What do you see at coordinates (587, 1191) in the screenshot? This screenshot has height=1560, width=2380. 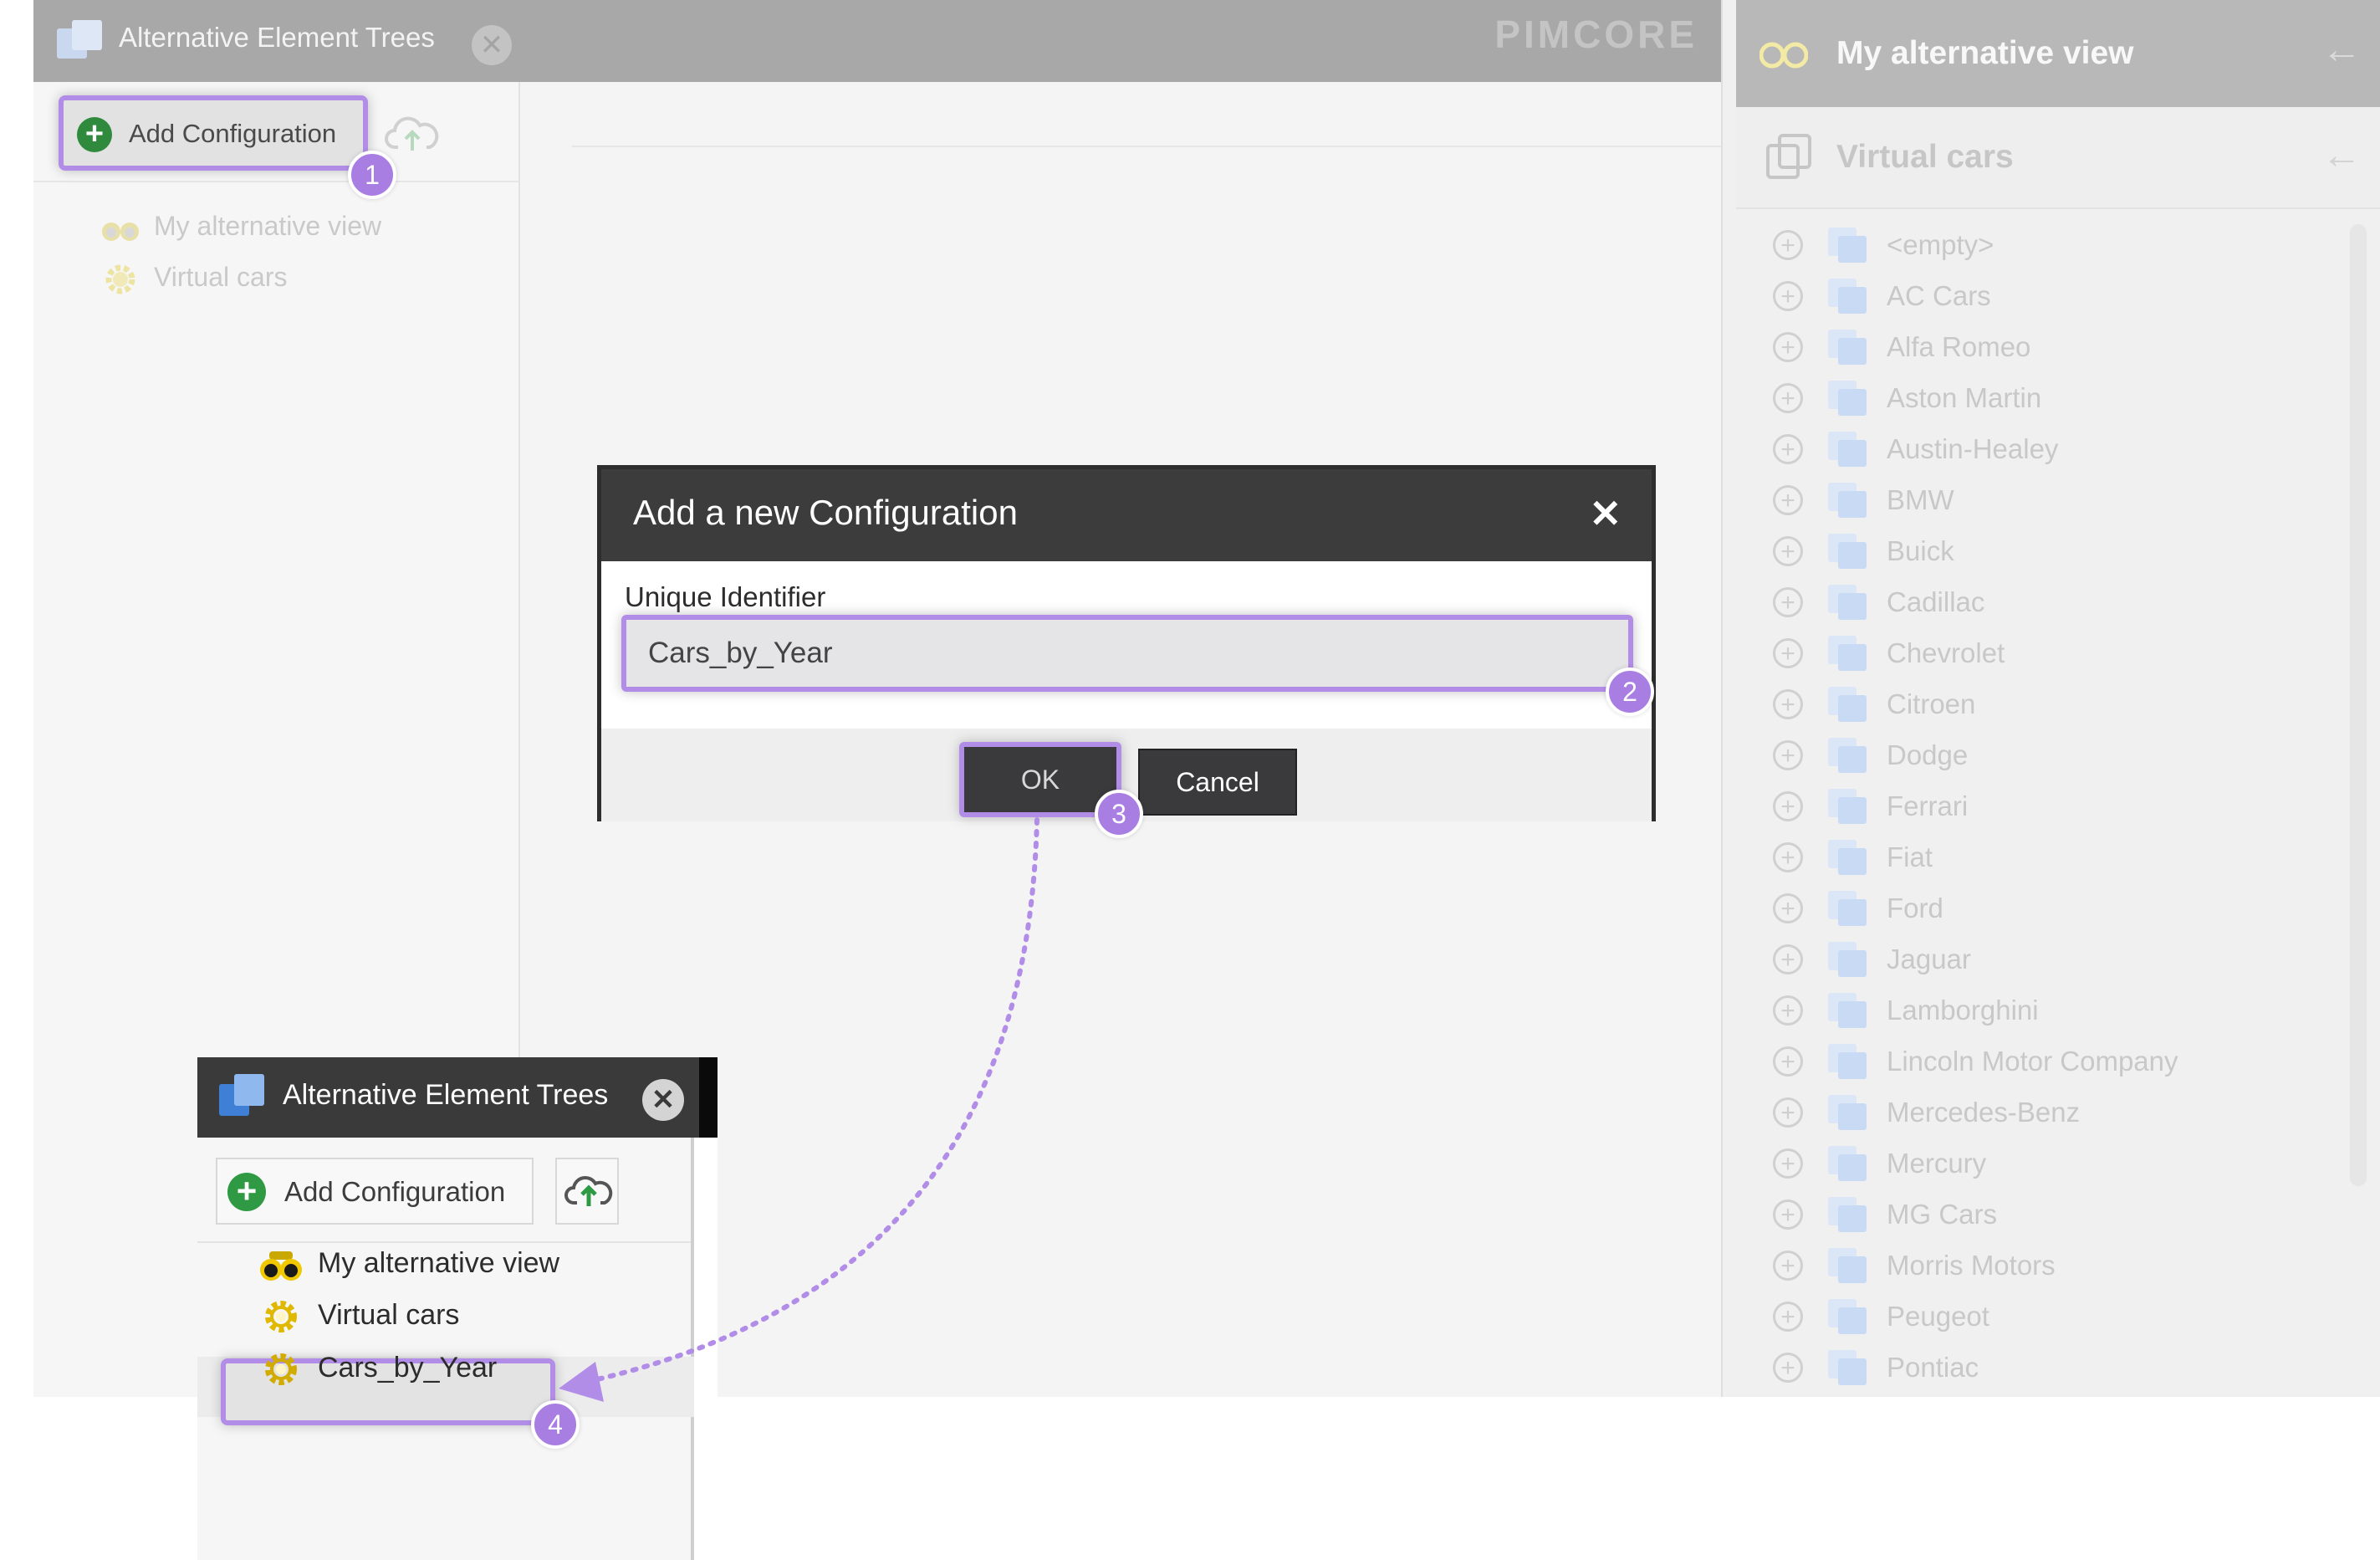 I see `import-button` at bounding box center [587, 1191].